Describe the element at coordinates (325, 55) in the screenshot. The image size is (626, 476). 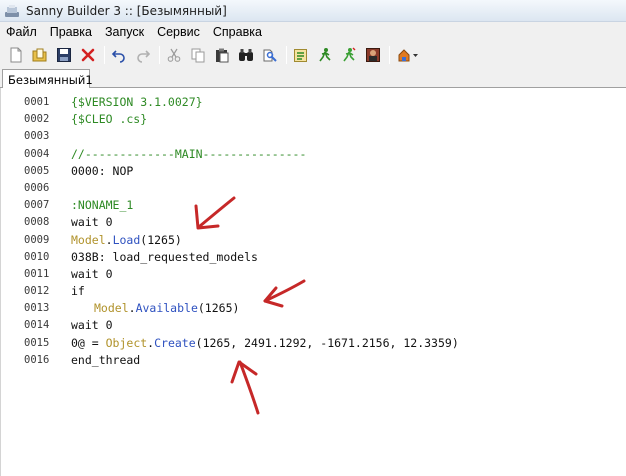
I see `compile-run-button` at that location.